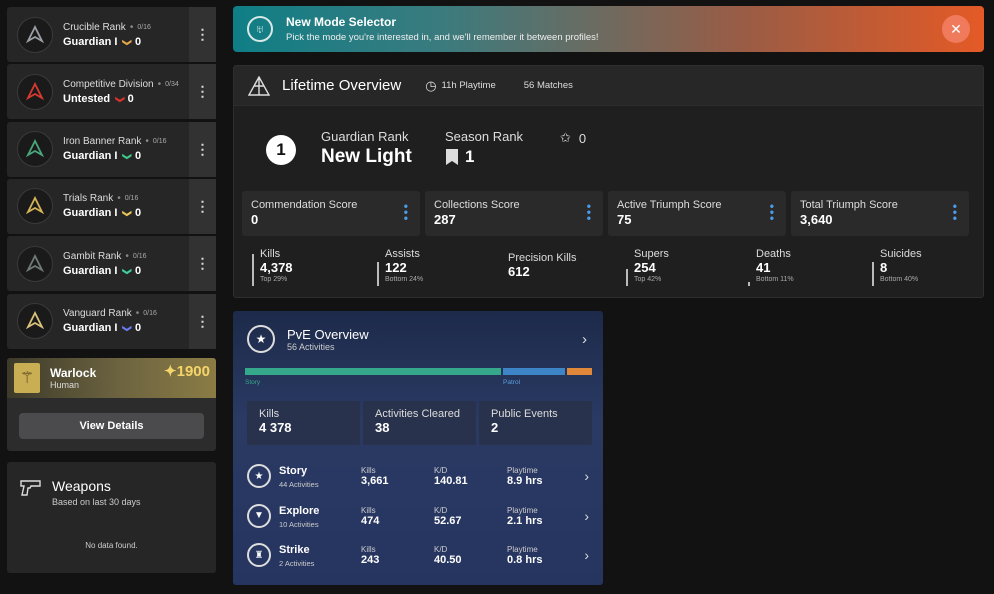 The height and width of the screenshot is (594, 994). Describe the element at coordinates (111, 321) in the screenshot. I see `rank-card: Vanguard Rank • 0/16 Guardian I ❯ 0 ⋮` at that location.